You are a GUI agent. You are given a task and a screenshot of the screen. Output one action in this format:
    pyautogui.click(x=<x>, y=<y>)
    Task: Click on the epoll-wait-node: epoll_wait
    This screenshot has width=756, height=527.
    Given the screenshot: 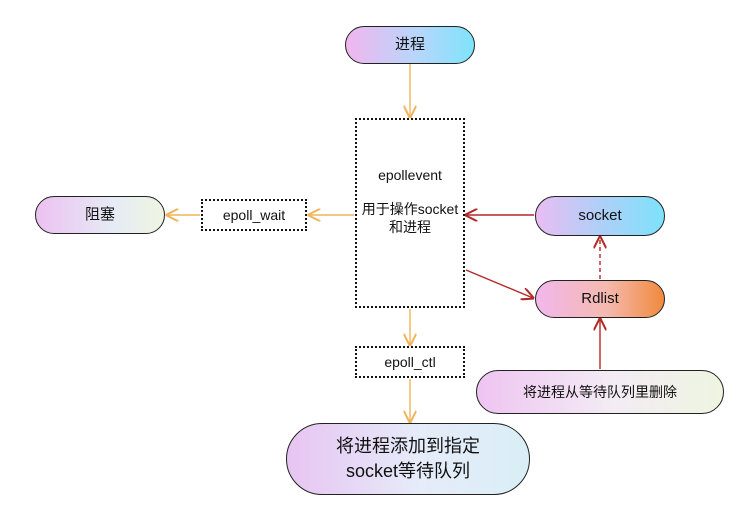 What is the action you would take?
    pyautogui.click(x=254, y=215)
    